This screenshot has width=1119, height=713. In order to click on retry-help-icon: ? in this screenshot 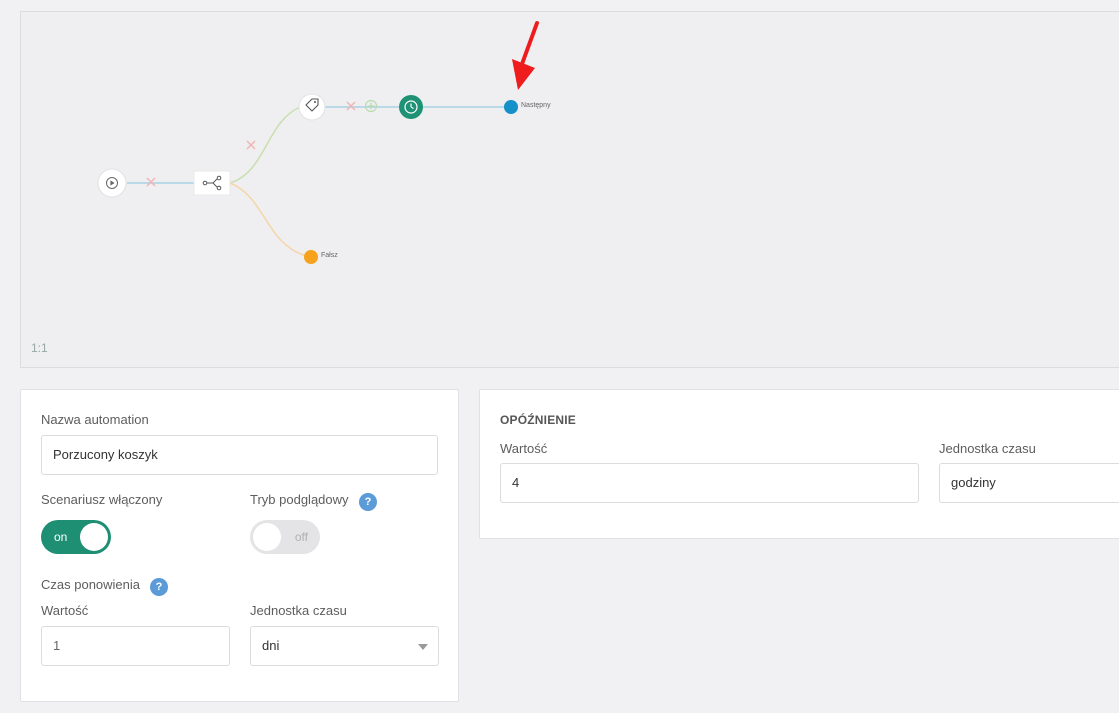, I will do `click(159, 587)`.